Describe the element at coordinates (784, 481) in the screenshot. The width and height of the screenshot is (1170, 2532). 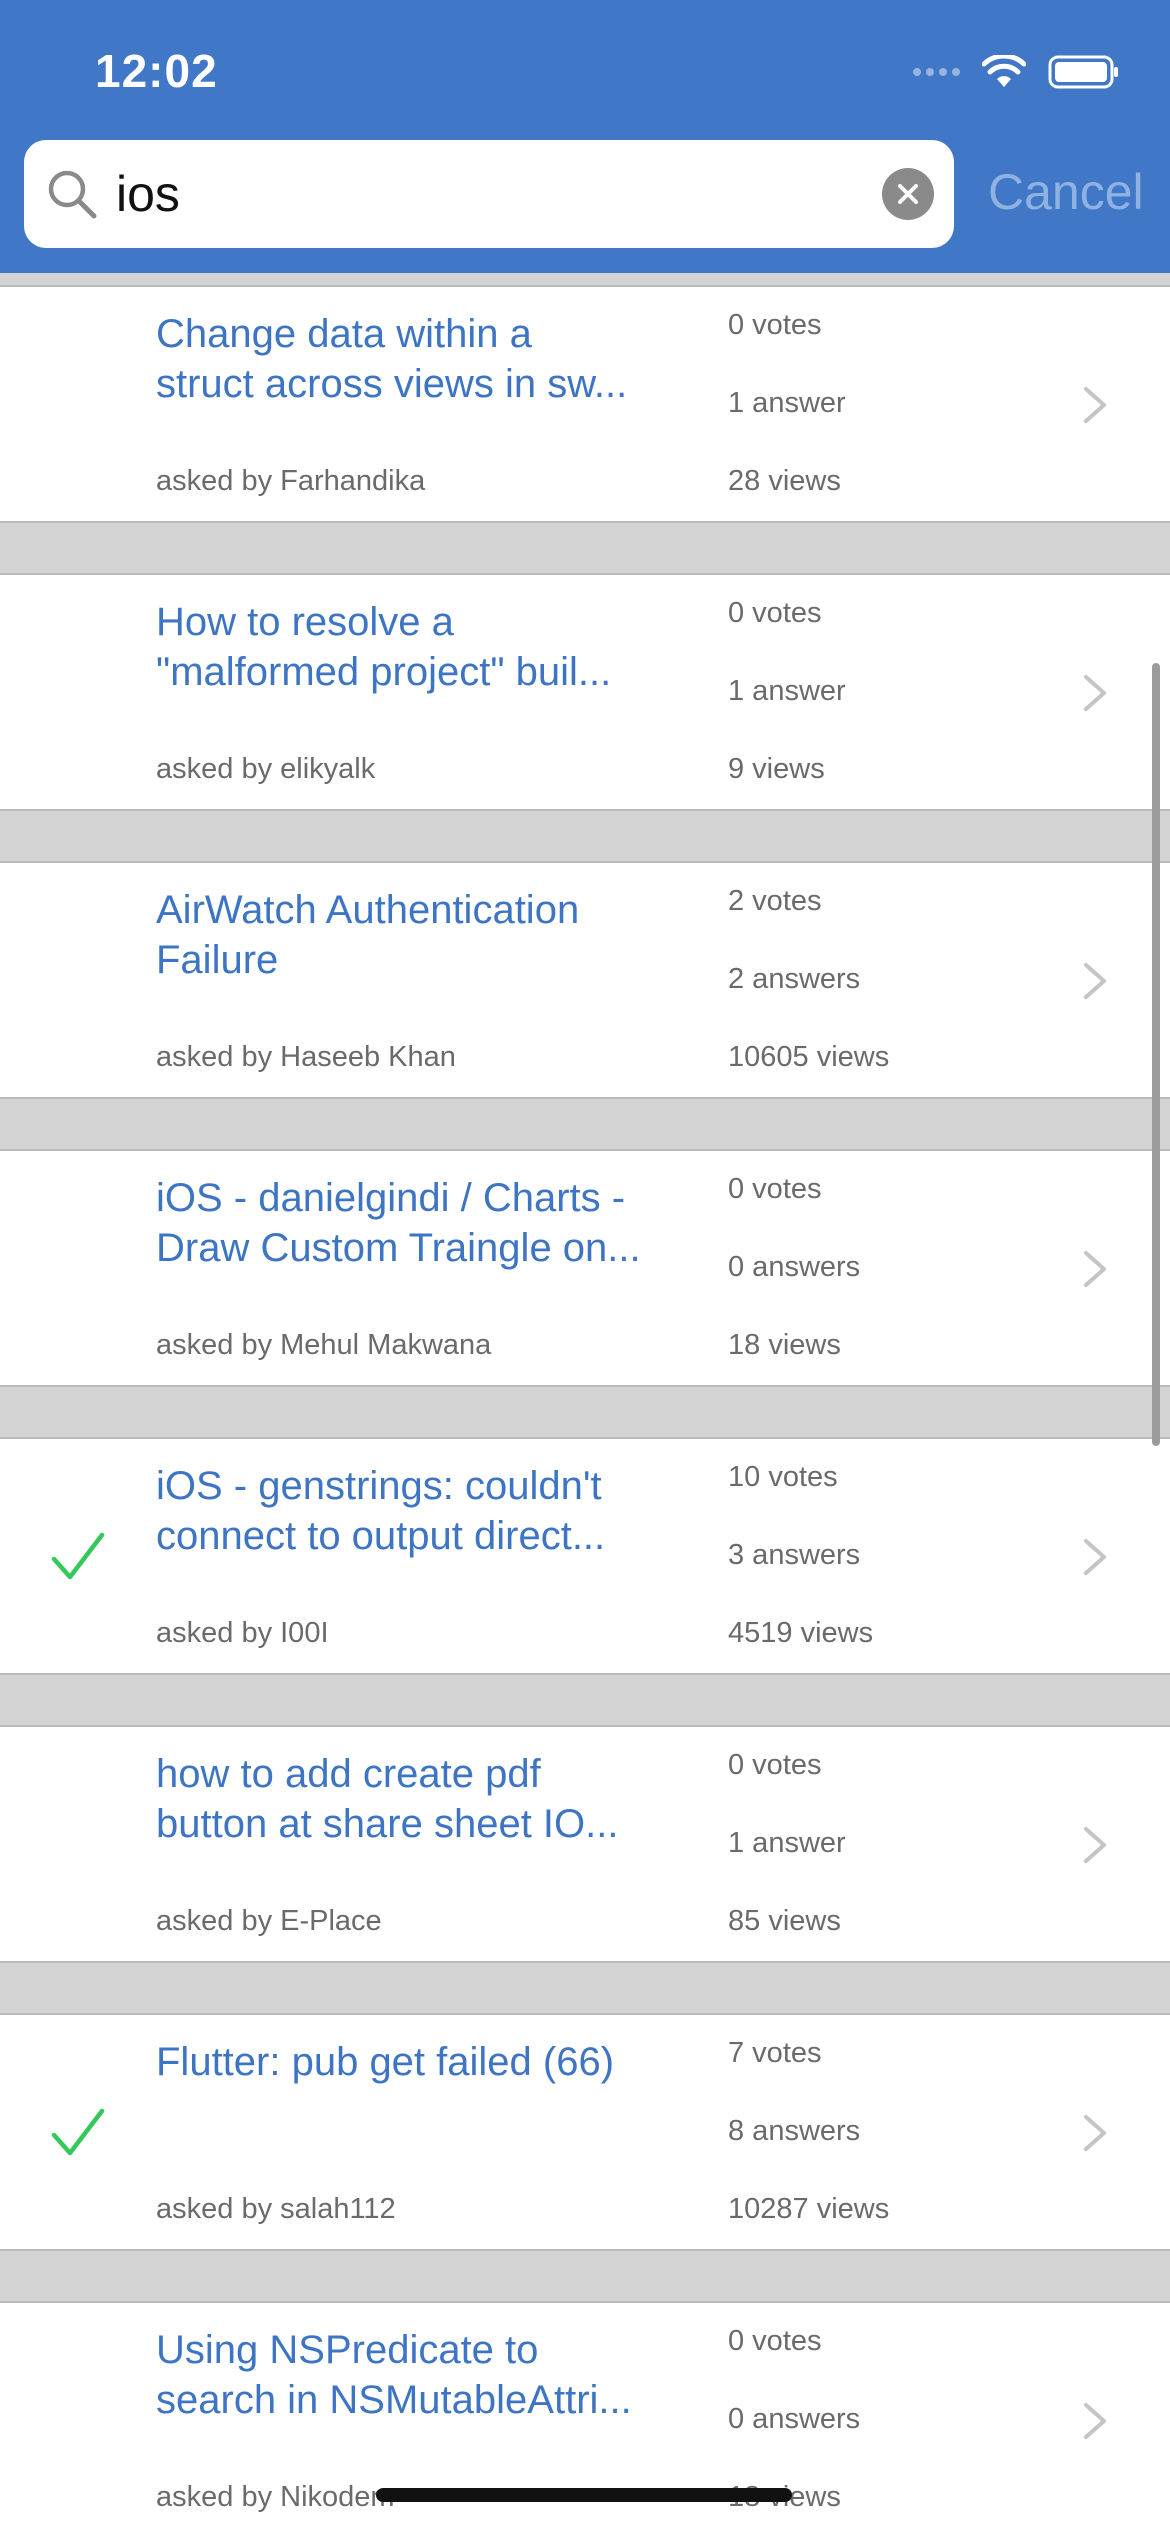
I see `views-count: 28 views` at that location.